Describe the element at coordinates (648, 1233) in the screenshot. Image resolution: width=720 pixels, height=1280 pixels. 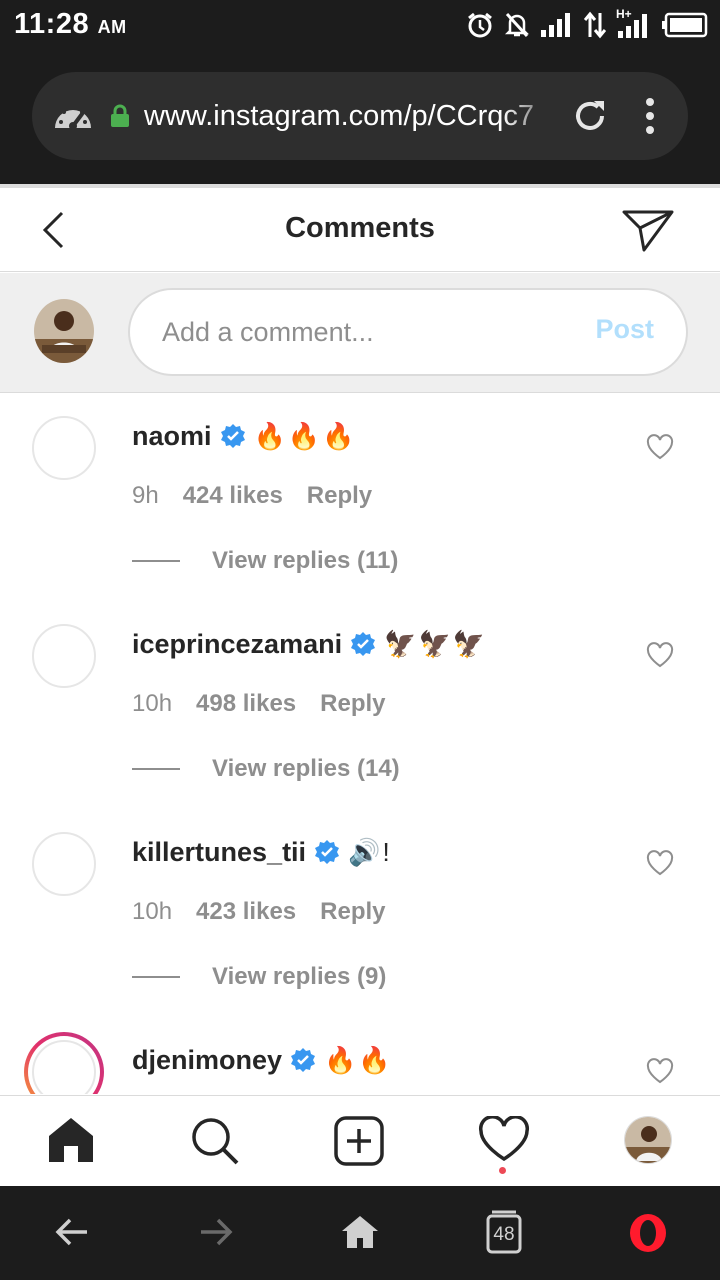
I see `opera-menu-icon` at that location.